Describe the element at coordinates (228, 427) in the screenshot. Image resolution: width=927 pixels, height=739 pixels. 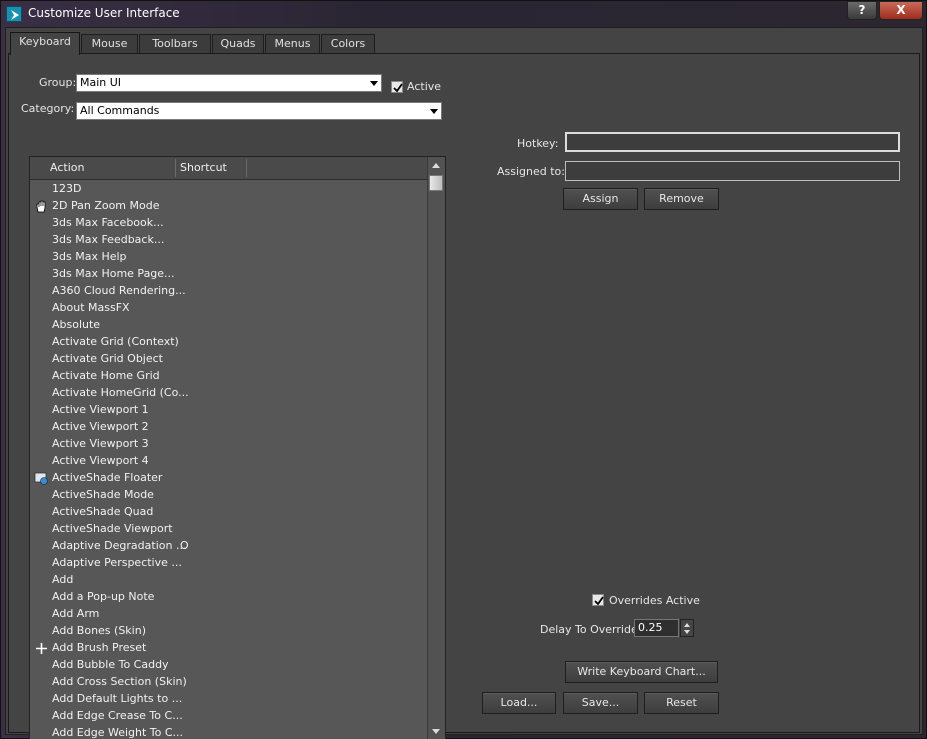
I see `list-item: Active Viewport 2` at that location.